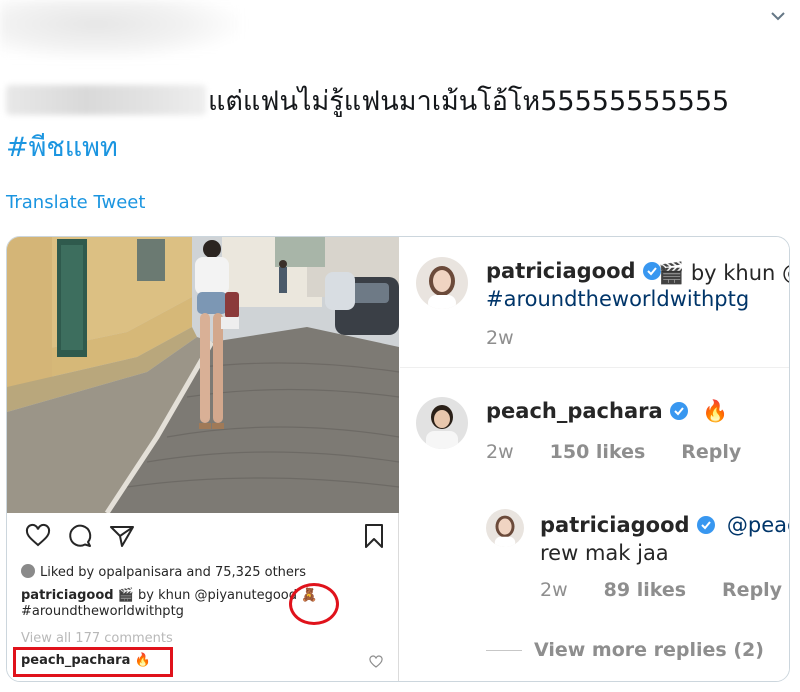 The width and height of the screenshot is (800, 692). Describe the element at coordinates (120, 30) in the screenshot. I see `blurred-avatar-area` at that location.